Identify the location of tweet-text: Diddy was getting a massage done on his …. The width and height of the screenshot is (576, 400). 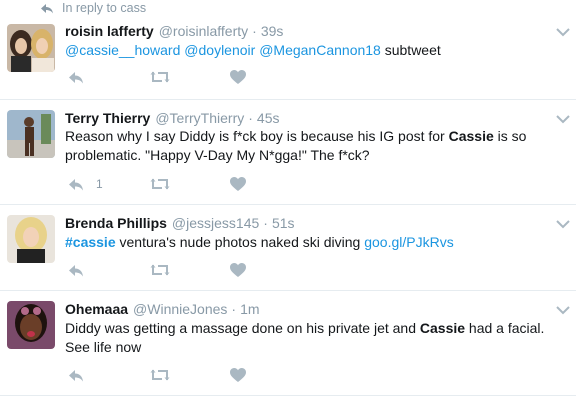
(312, 338).